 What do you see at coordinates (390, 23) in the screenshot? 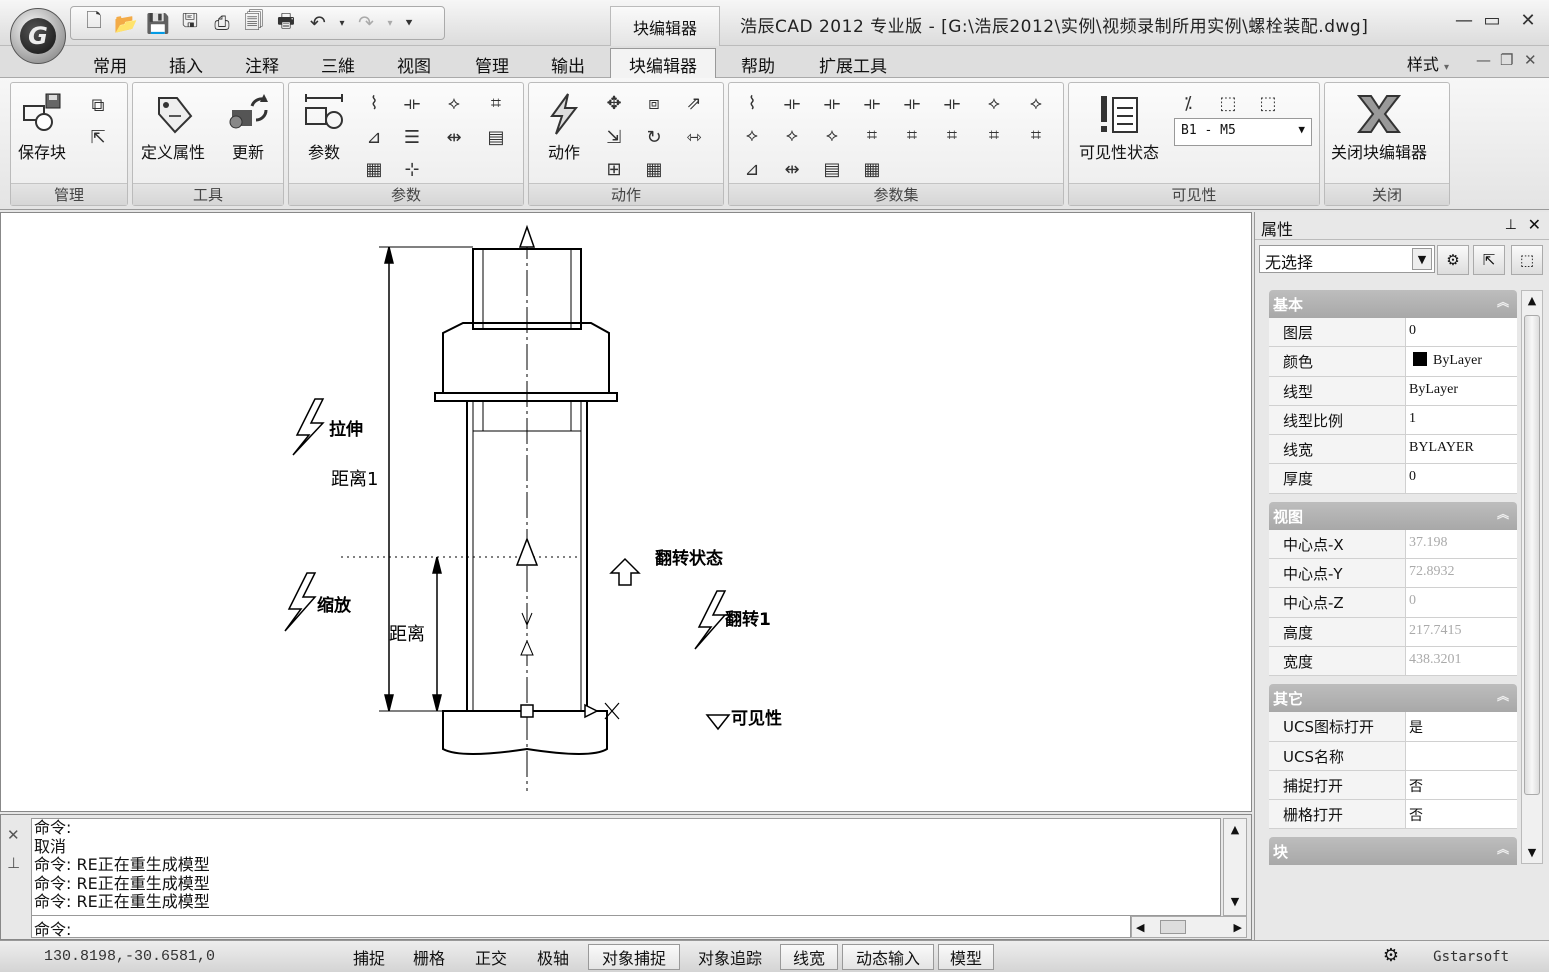
I see `redo-dropdown-icon: ▾` at bounding box center [390, 23].